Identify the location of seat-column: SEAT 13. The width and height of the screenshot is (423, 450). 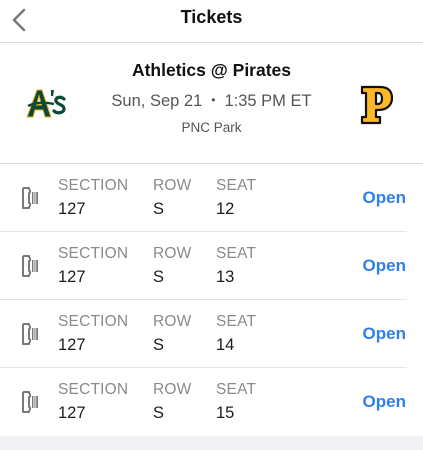
(236, 266).